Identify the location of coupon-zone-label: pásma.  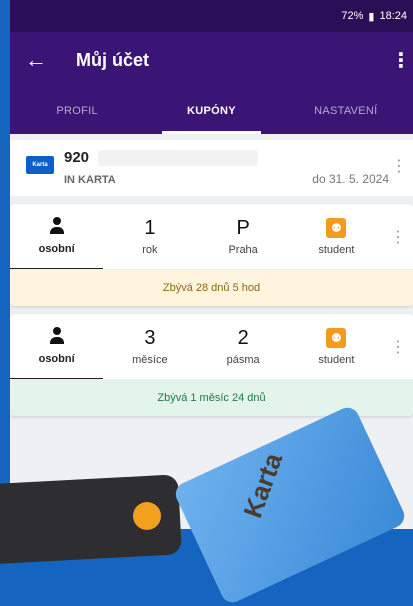
(243, 360).